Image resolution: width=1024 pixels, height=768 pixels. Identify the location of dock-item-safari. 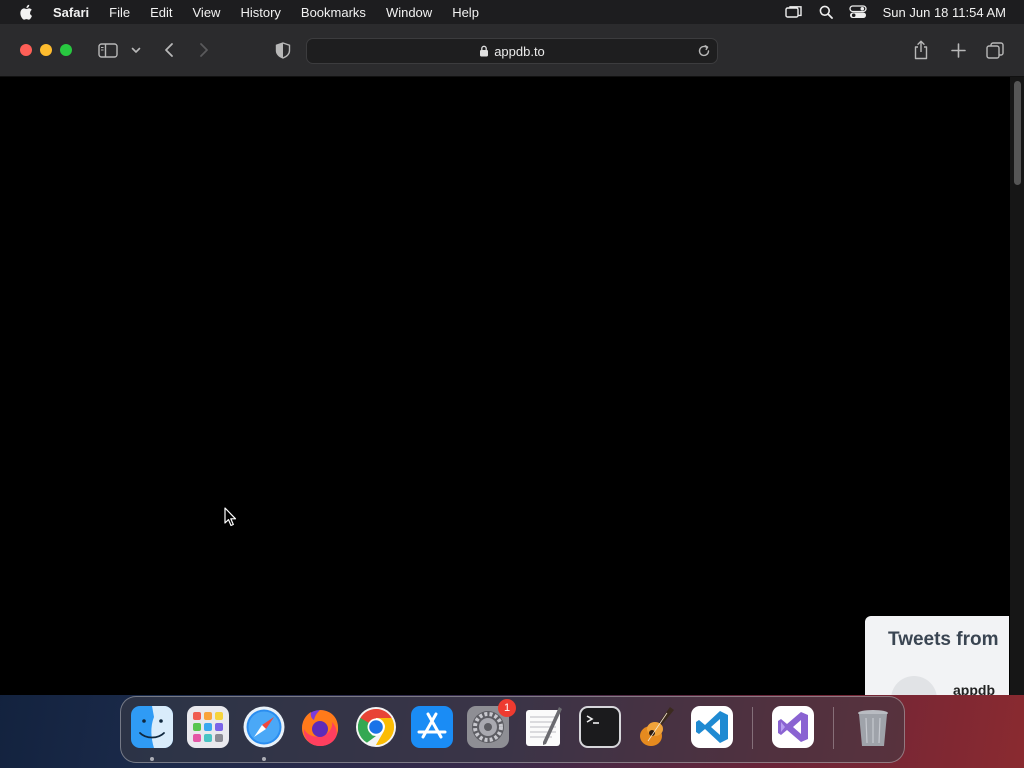
(264, 727).